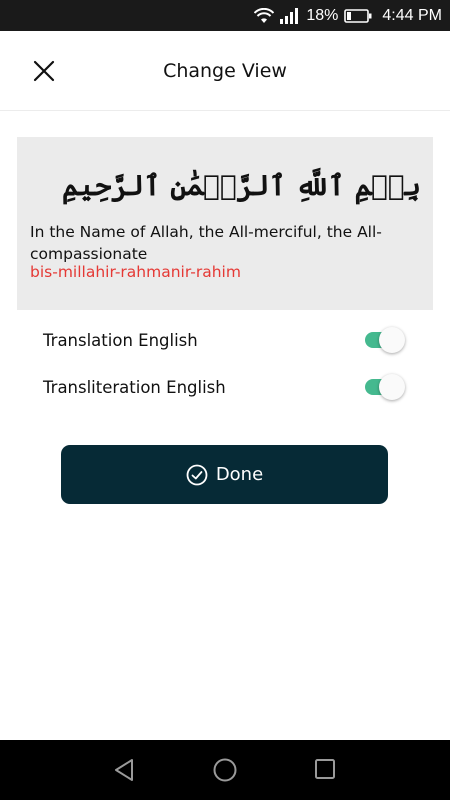  Describe the element at coordinates (134, 387) in the screenshot. I see `toggle-label: Transliteration English` at that location.